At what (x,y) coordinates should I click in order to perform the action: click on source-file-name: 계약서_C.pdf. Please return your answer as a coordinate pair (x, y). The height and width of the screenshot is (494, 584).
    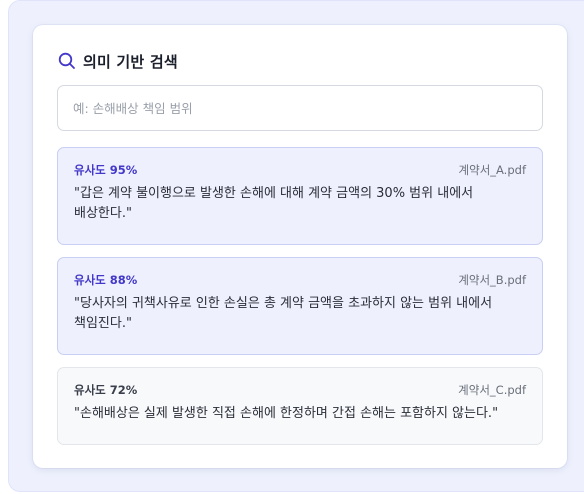
    Looking at the image, I should click on (492, 390).